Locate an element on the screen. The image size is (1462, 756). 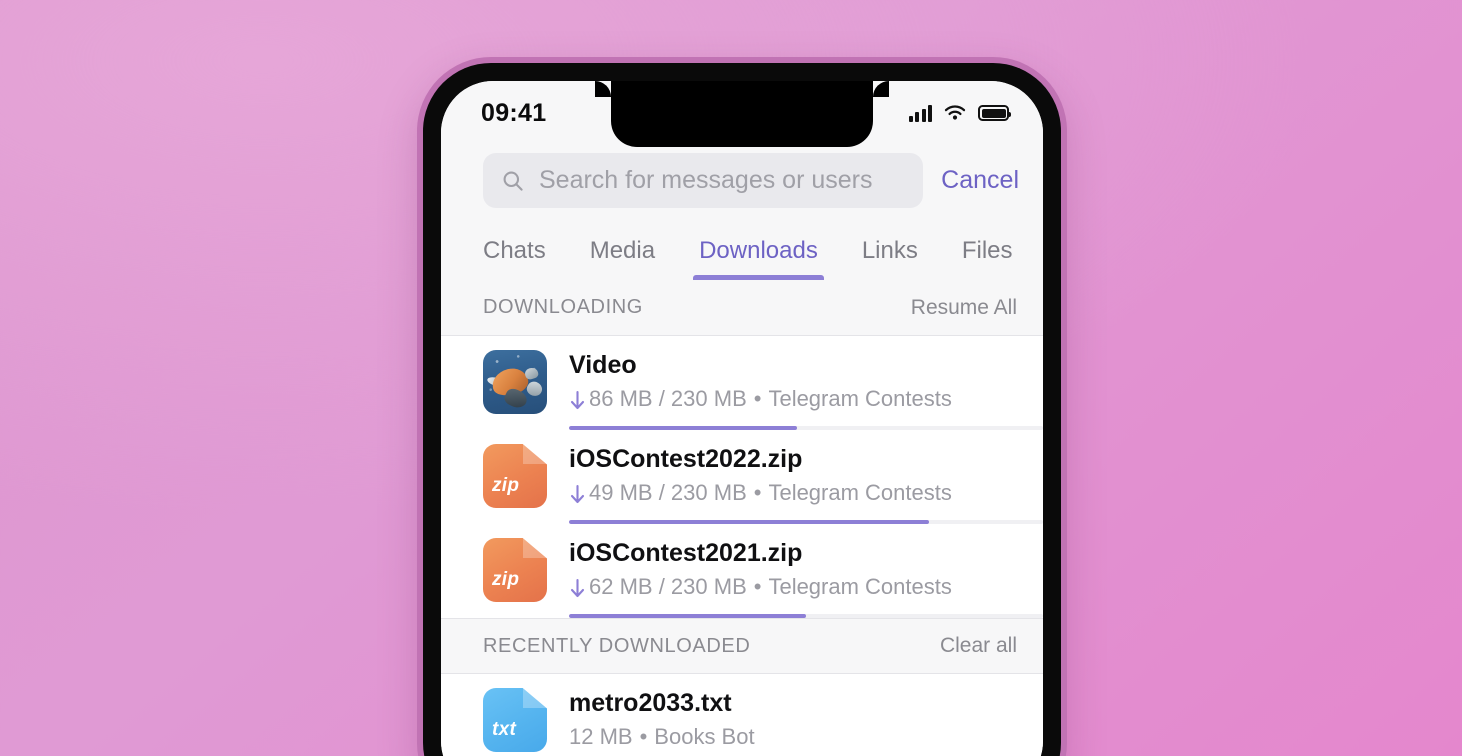
progress-bar is located at coordinates (806, 616).